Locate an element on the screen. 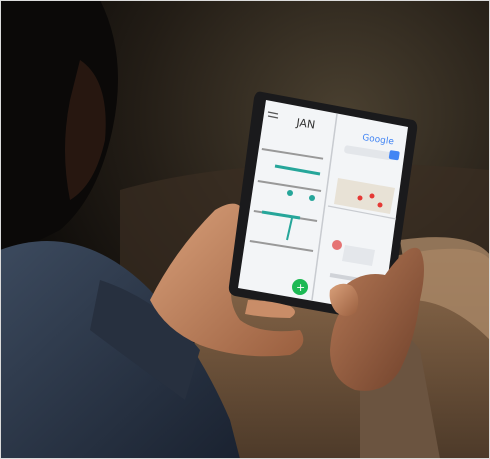 This screenshot has width=490, height=459. avatar is located at coordinates (337, 245).